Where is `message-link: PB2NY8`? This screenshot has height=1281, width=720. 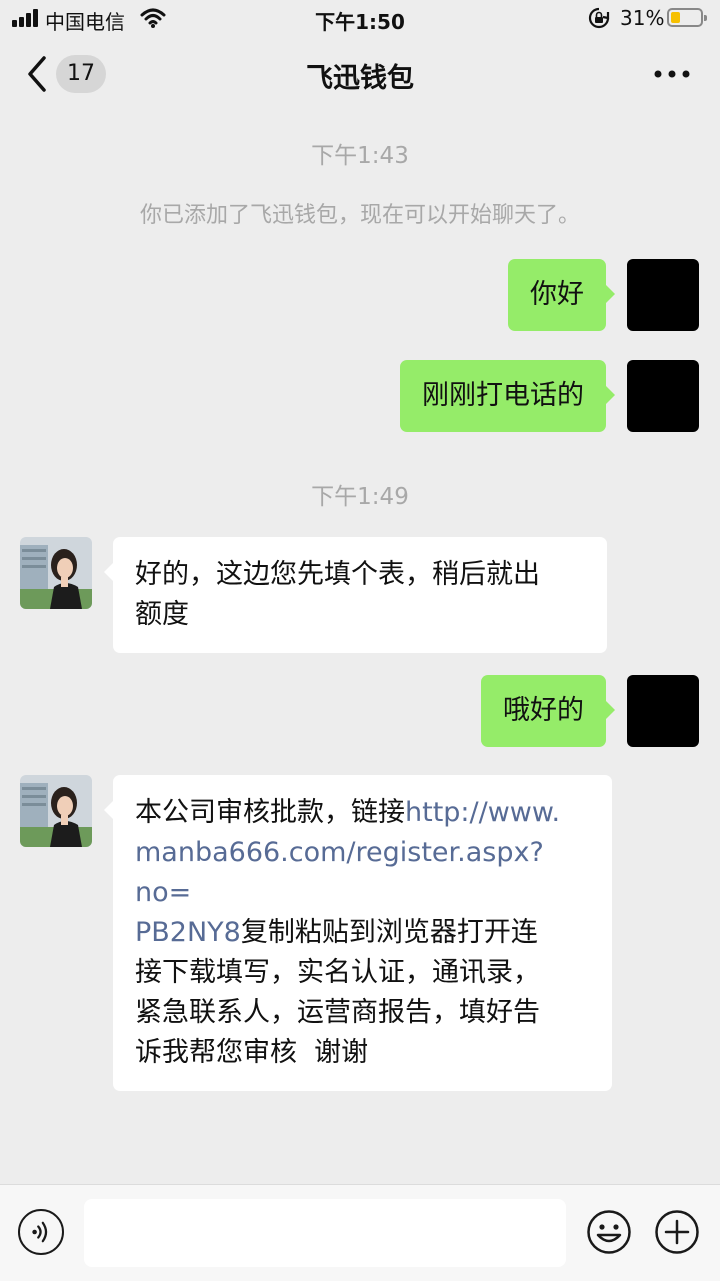
message-link: PB2NY8 is located at coordinates (188, 932).